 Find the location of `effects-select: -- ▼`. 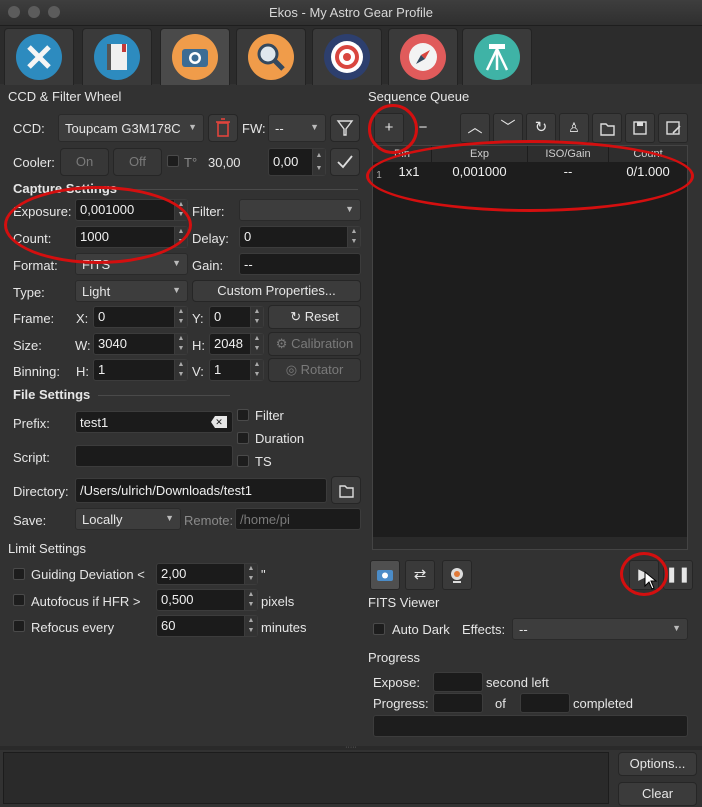

effects-select: -- ▼ is located at coordinates (600, 629).